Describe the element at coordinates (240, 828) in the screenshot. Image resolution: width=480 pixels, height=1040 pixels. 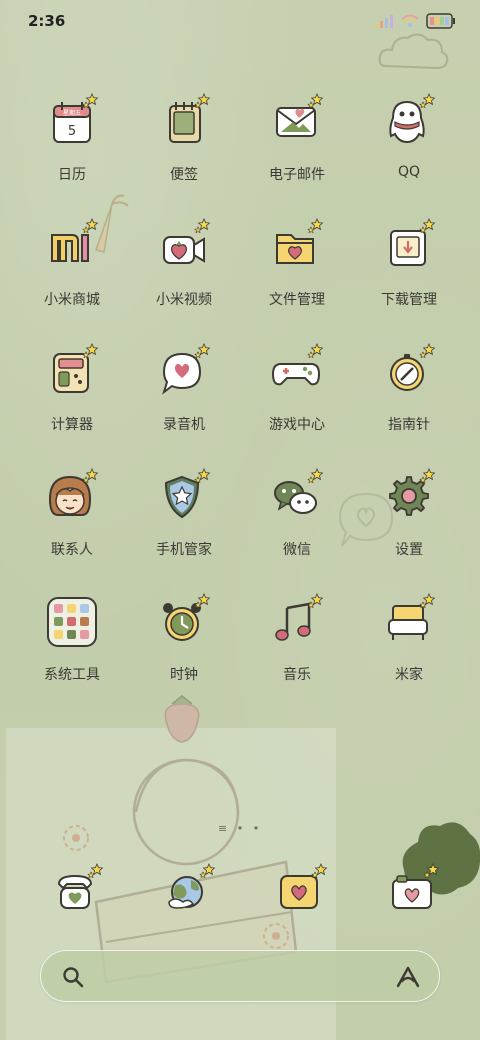
I see `page-indicator: ≡ • •` at that location.